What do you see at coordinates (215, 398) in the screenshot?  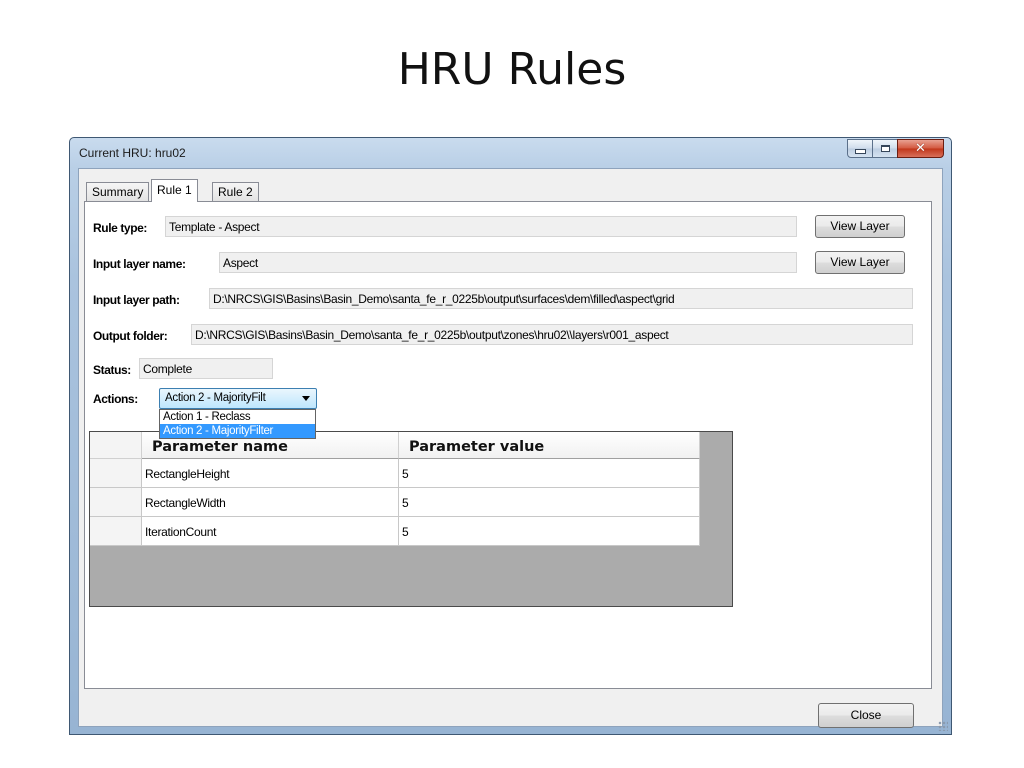 I see `actions-selected-value: Action 2 - MajorityFilt` at bounding box center [215, 398].